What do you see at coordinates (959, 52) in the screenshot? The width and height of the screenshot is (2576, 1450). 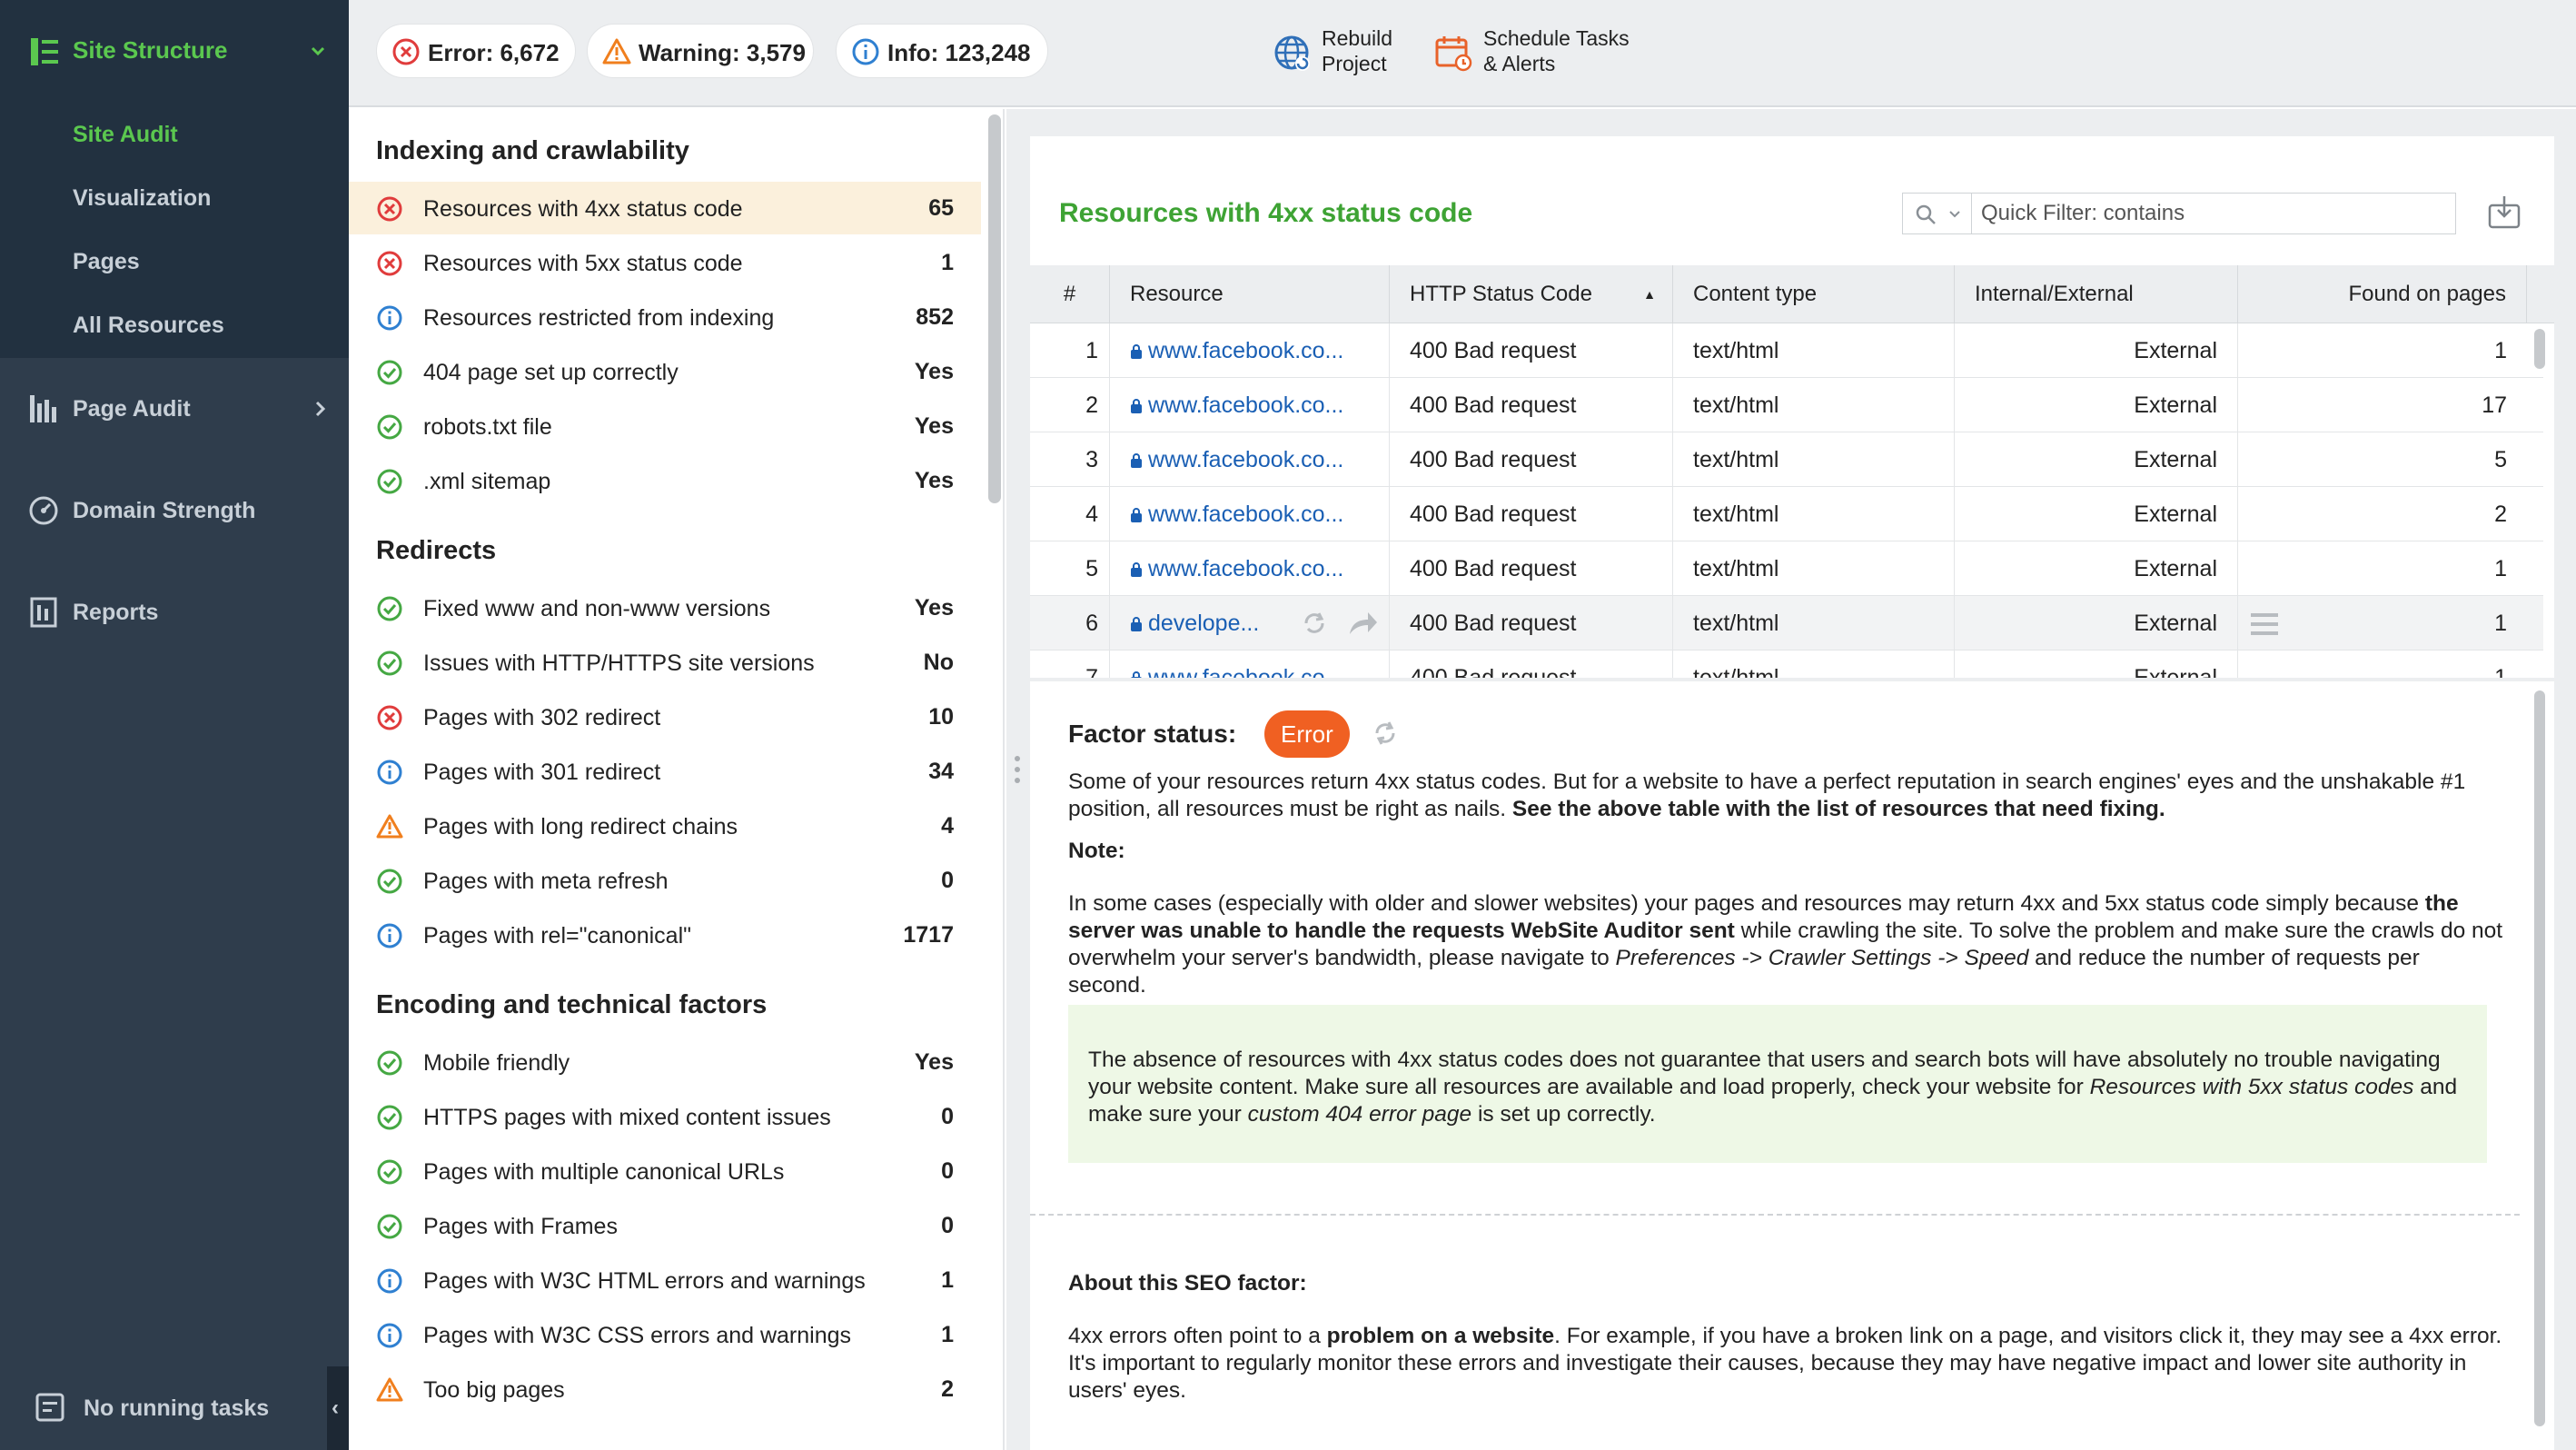 I see `info-count: Info: 123,248` at bounding box center [959, 52].